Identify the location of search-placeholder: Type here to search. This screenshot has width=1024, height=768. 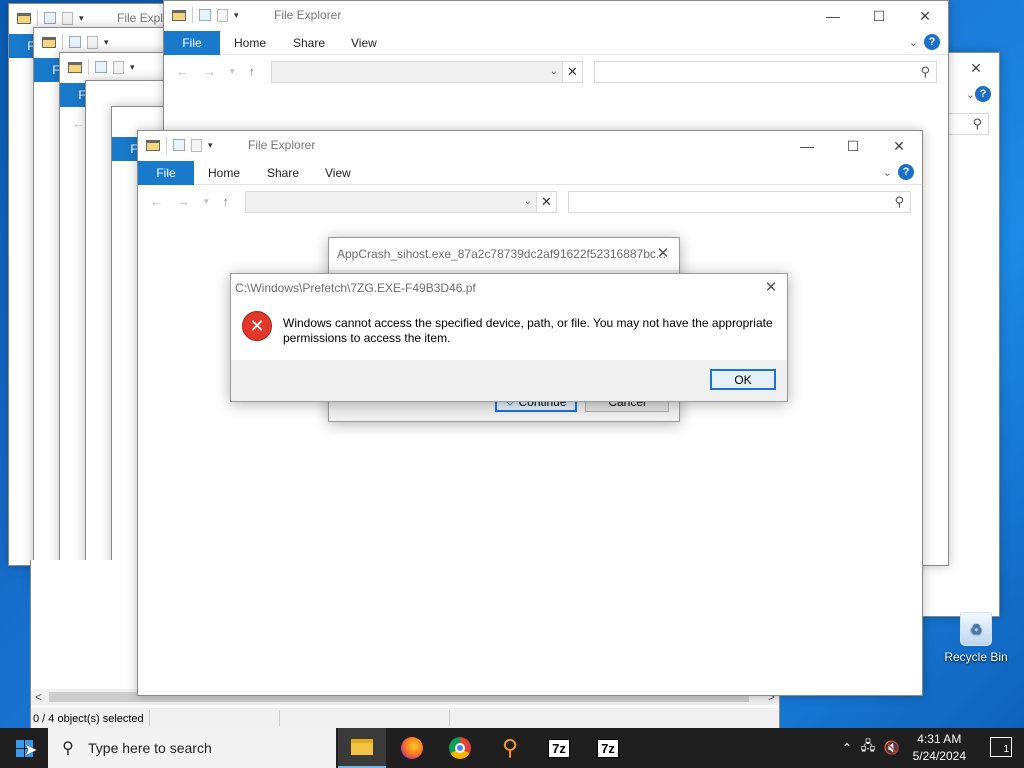
(150, 748).